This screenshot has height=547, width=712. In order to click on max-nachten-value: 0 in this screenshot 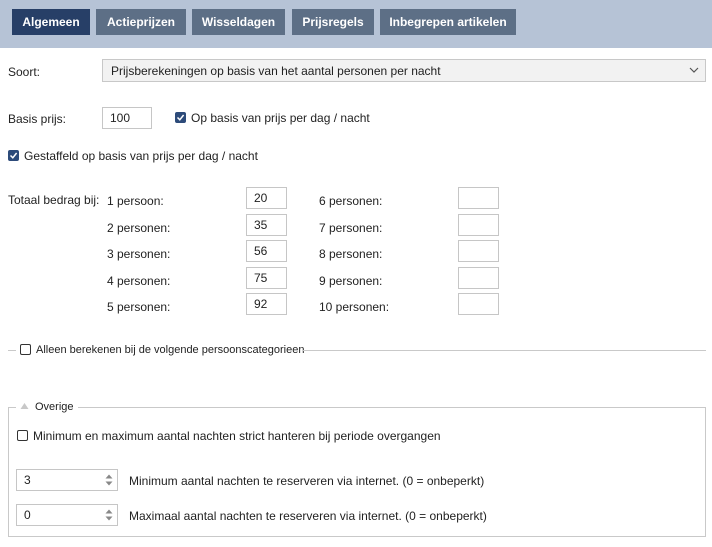, I will do `click(27, 515)`.